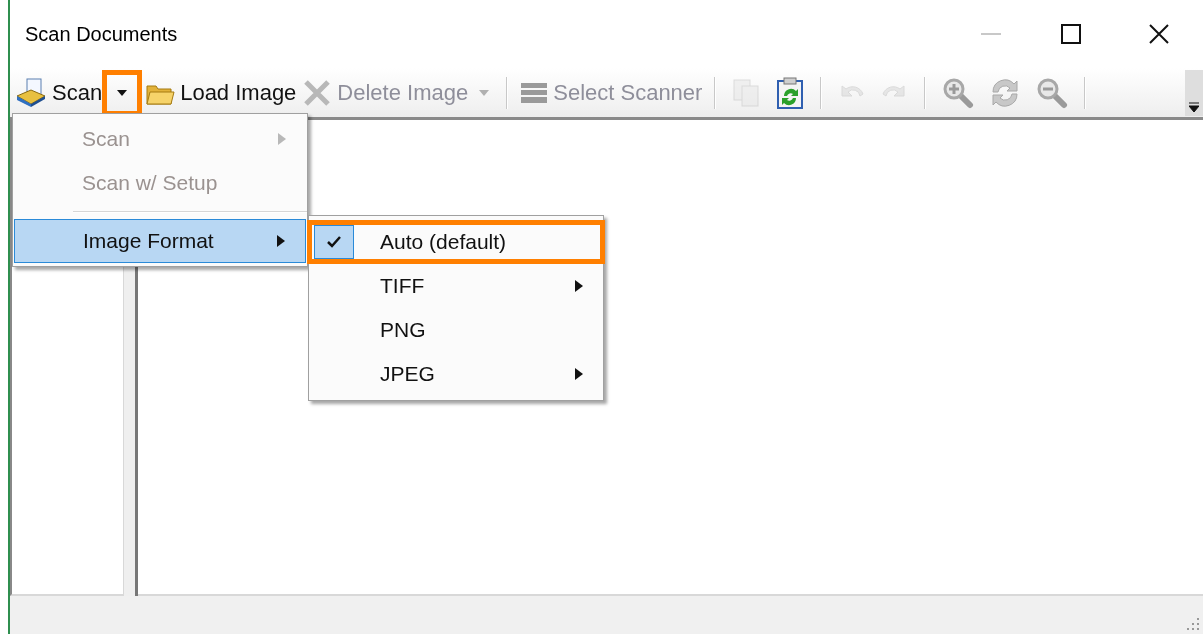 Image resolution: width=1203 pixels, height=634 pixels. What do you see at coordinates (1159, 34) in the screenshot?
I see `close-icon` at bounding box center [1159, 34].